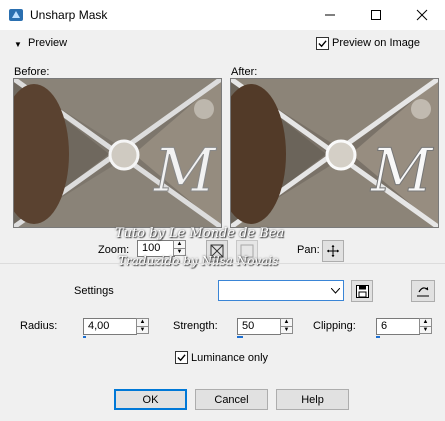 This screenshot has width=445, height=421. Describe the element at coordinates (222, 15) in the screenshot. I see `title-bar: Unsharp Mask` at that location.